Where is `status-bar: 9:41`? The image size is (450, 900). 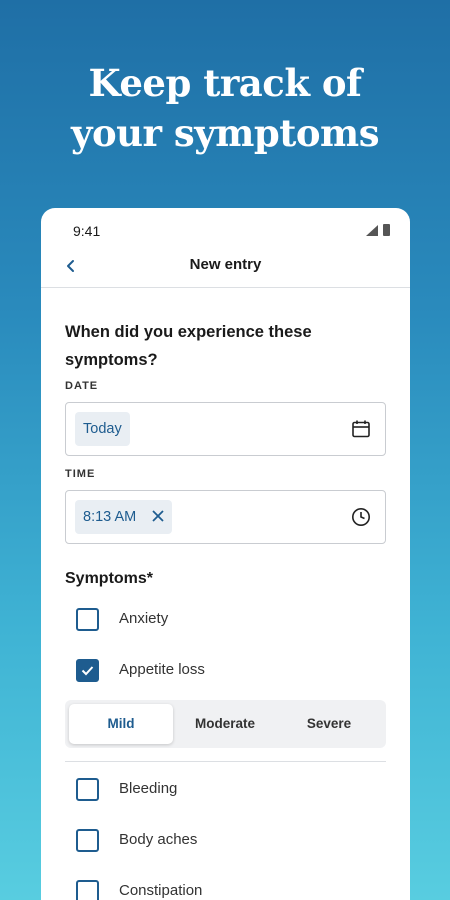
status-bar: 9:41 is located at coordinates (225, 230).